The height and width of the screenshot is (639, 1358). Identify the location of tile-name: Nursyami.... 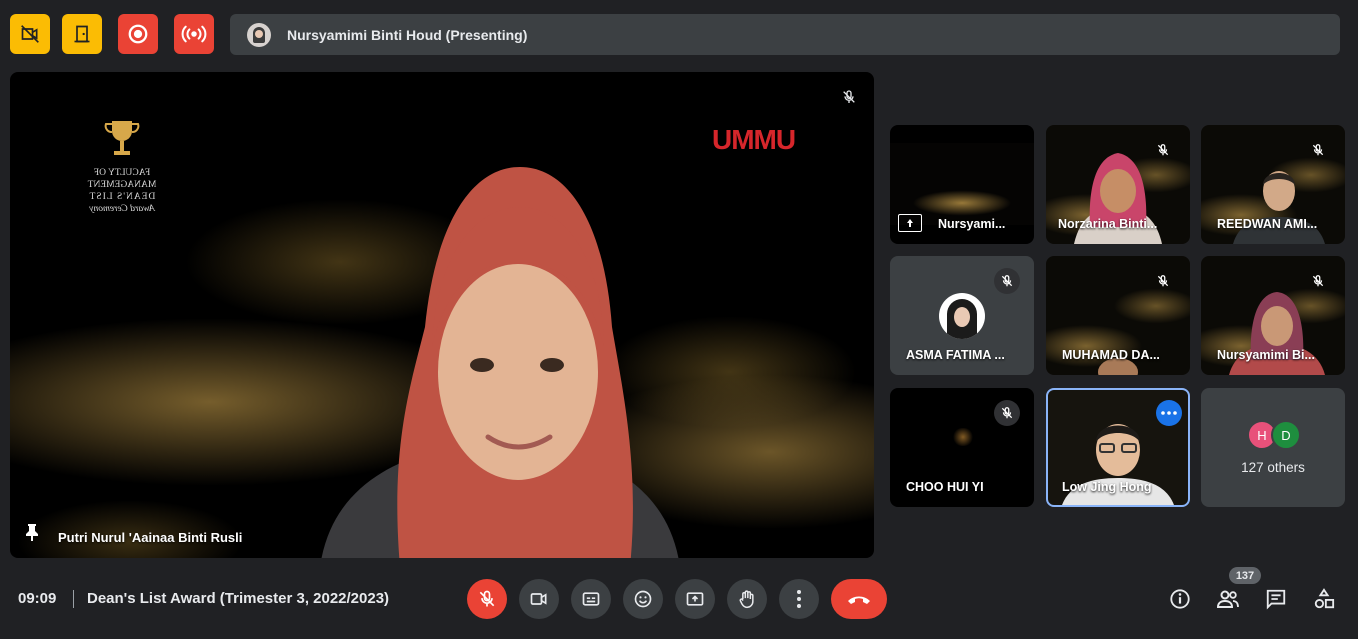
(972, 224).